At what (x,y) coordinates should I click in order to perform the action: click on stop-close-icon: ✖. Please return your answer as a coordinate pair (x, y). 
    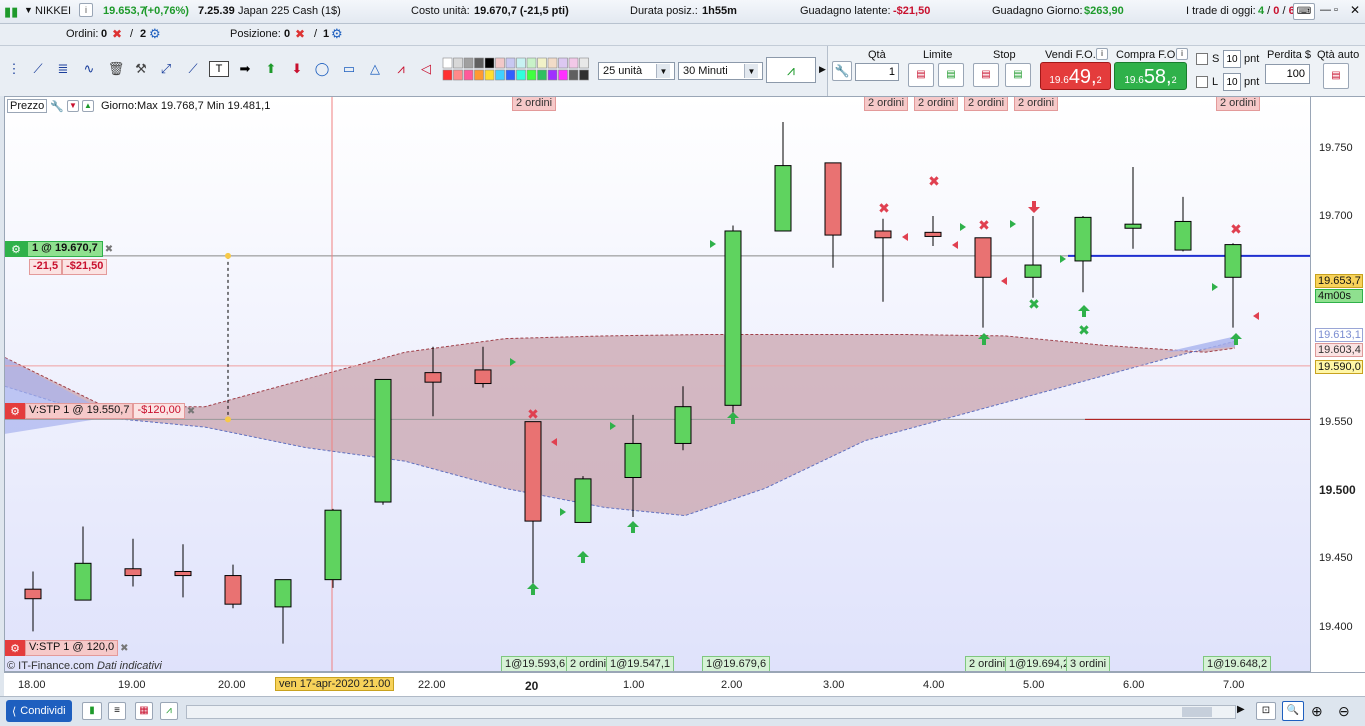
    Looking at the image, I should click on (191, 411).